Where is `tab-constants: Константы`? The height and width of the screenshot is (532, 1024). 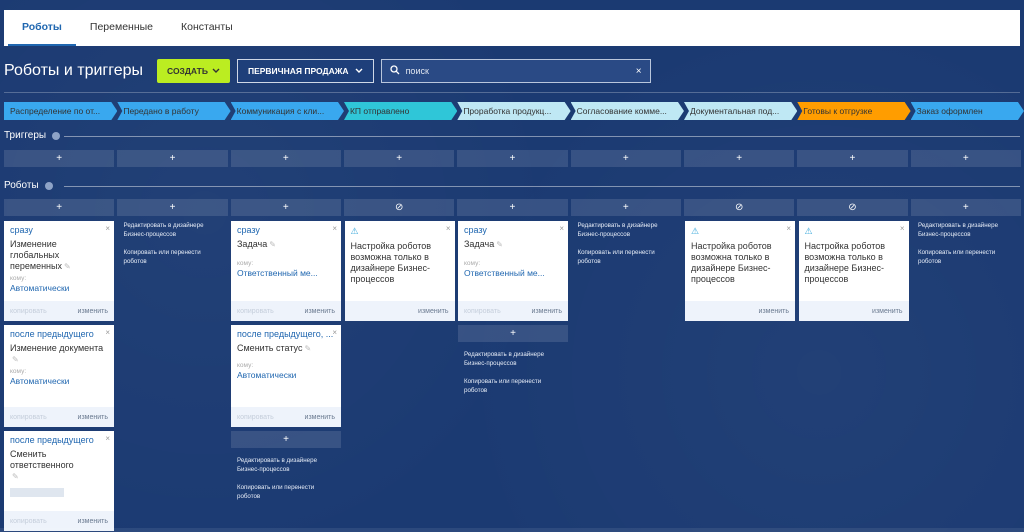 tab-constants: Константы is located at coordinates (207, 28).